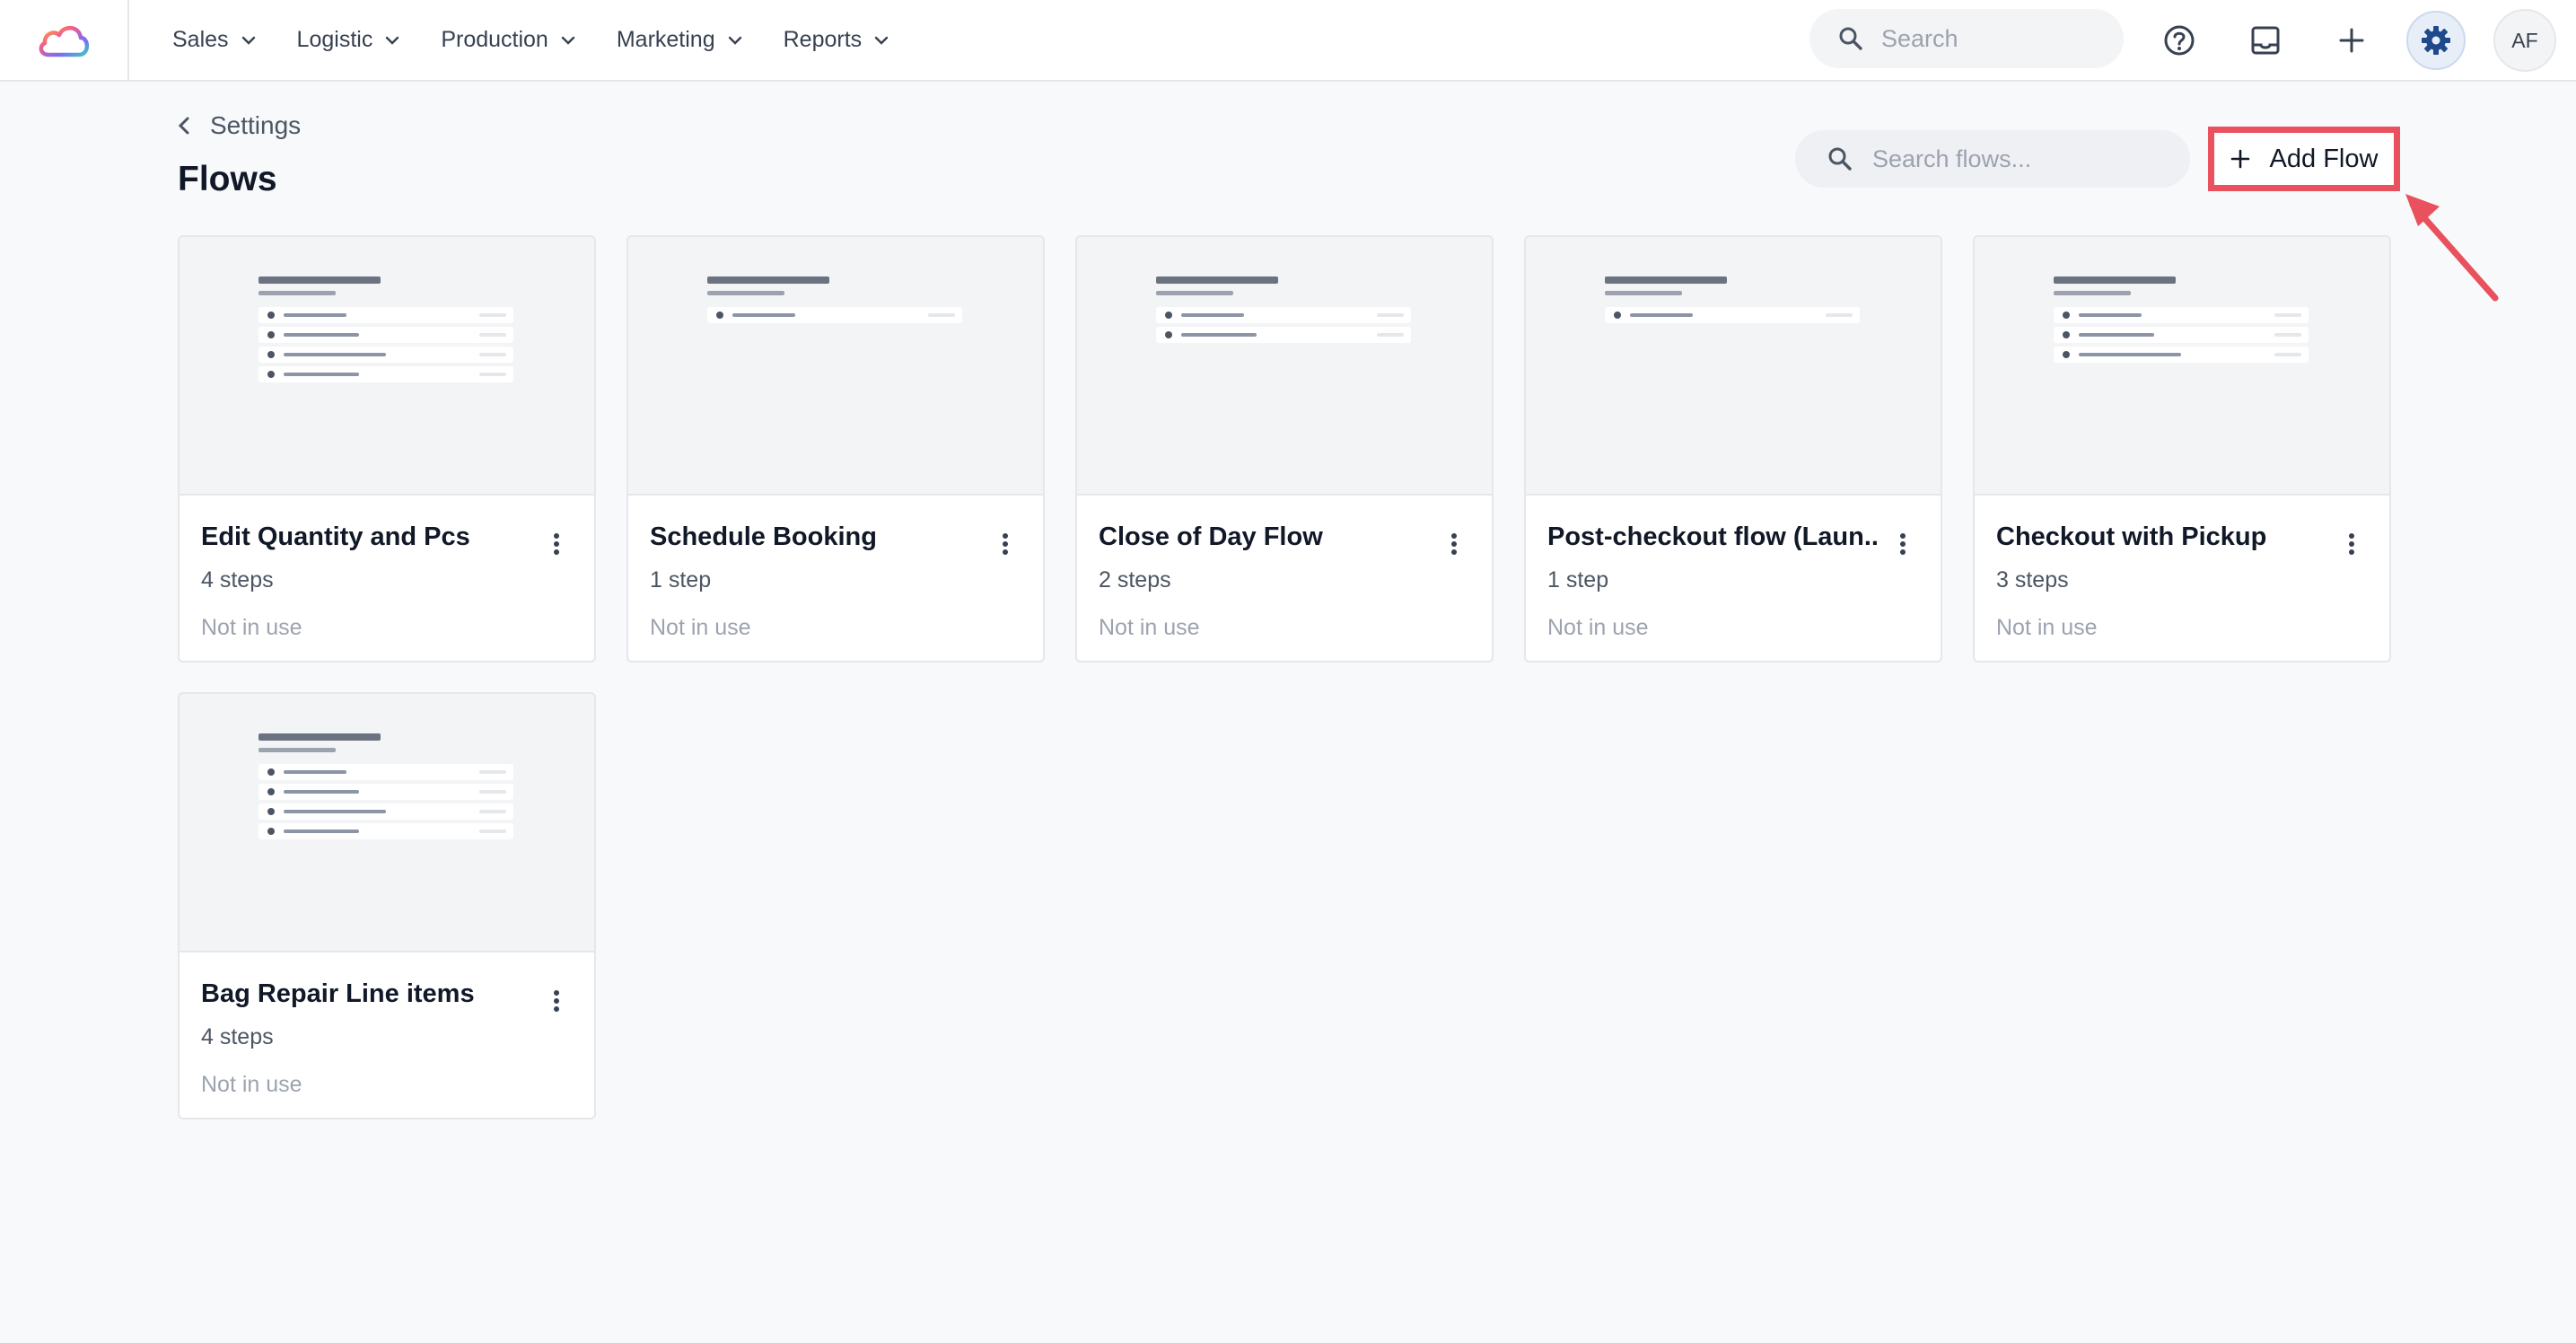 Image resolution: width=2576 pixels, height=1343 pixels. Describe the element at coordinates (823, 39) in the screenshot. I see `nav-label: Reports` at that location.